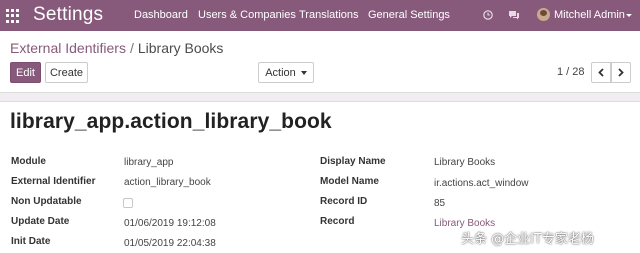 The height and width of the screenshot is (253, 640). Describe the element at coordinates (571, 72) in the screenshot. I see `pager-value: 1 / 28` at that location.